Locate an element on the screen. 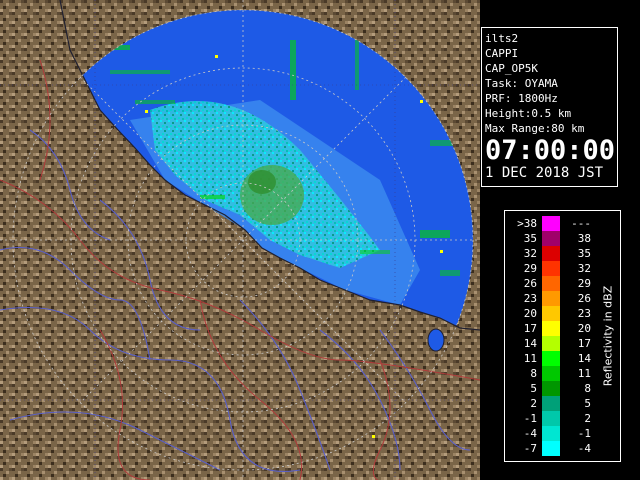 This screenshot has height=480, width=640. prf-label: PRF: 1800Hz is located at coordinates (521, 98).